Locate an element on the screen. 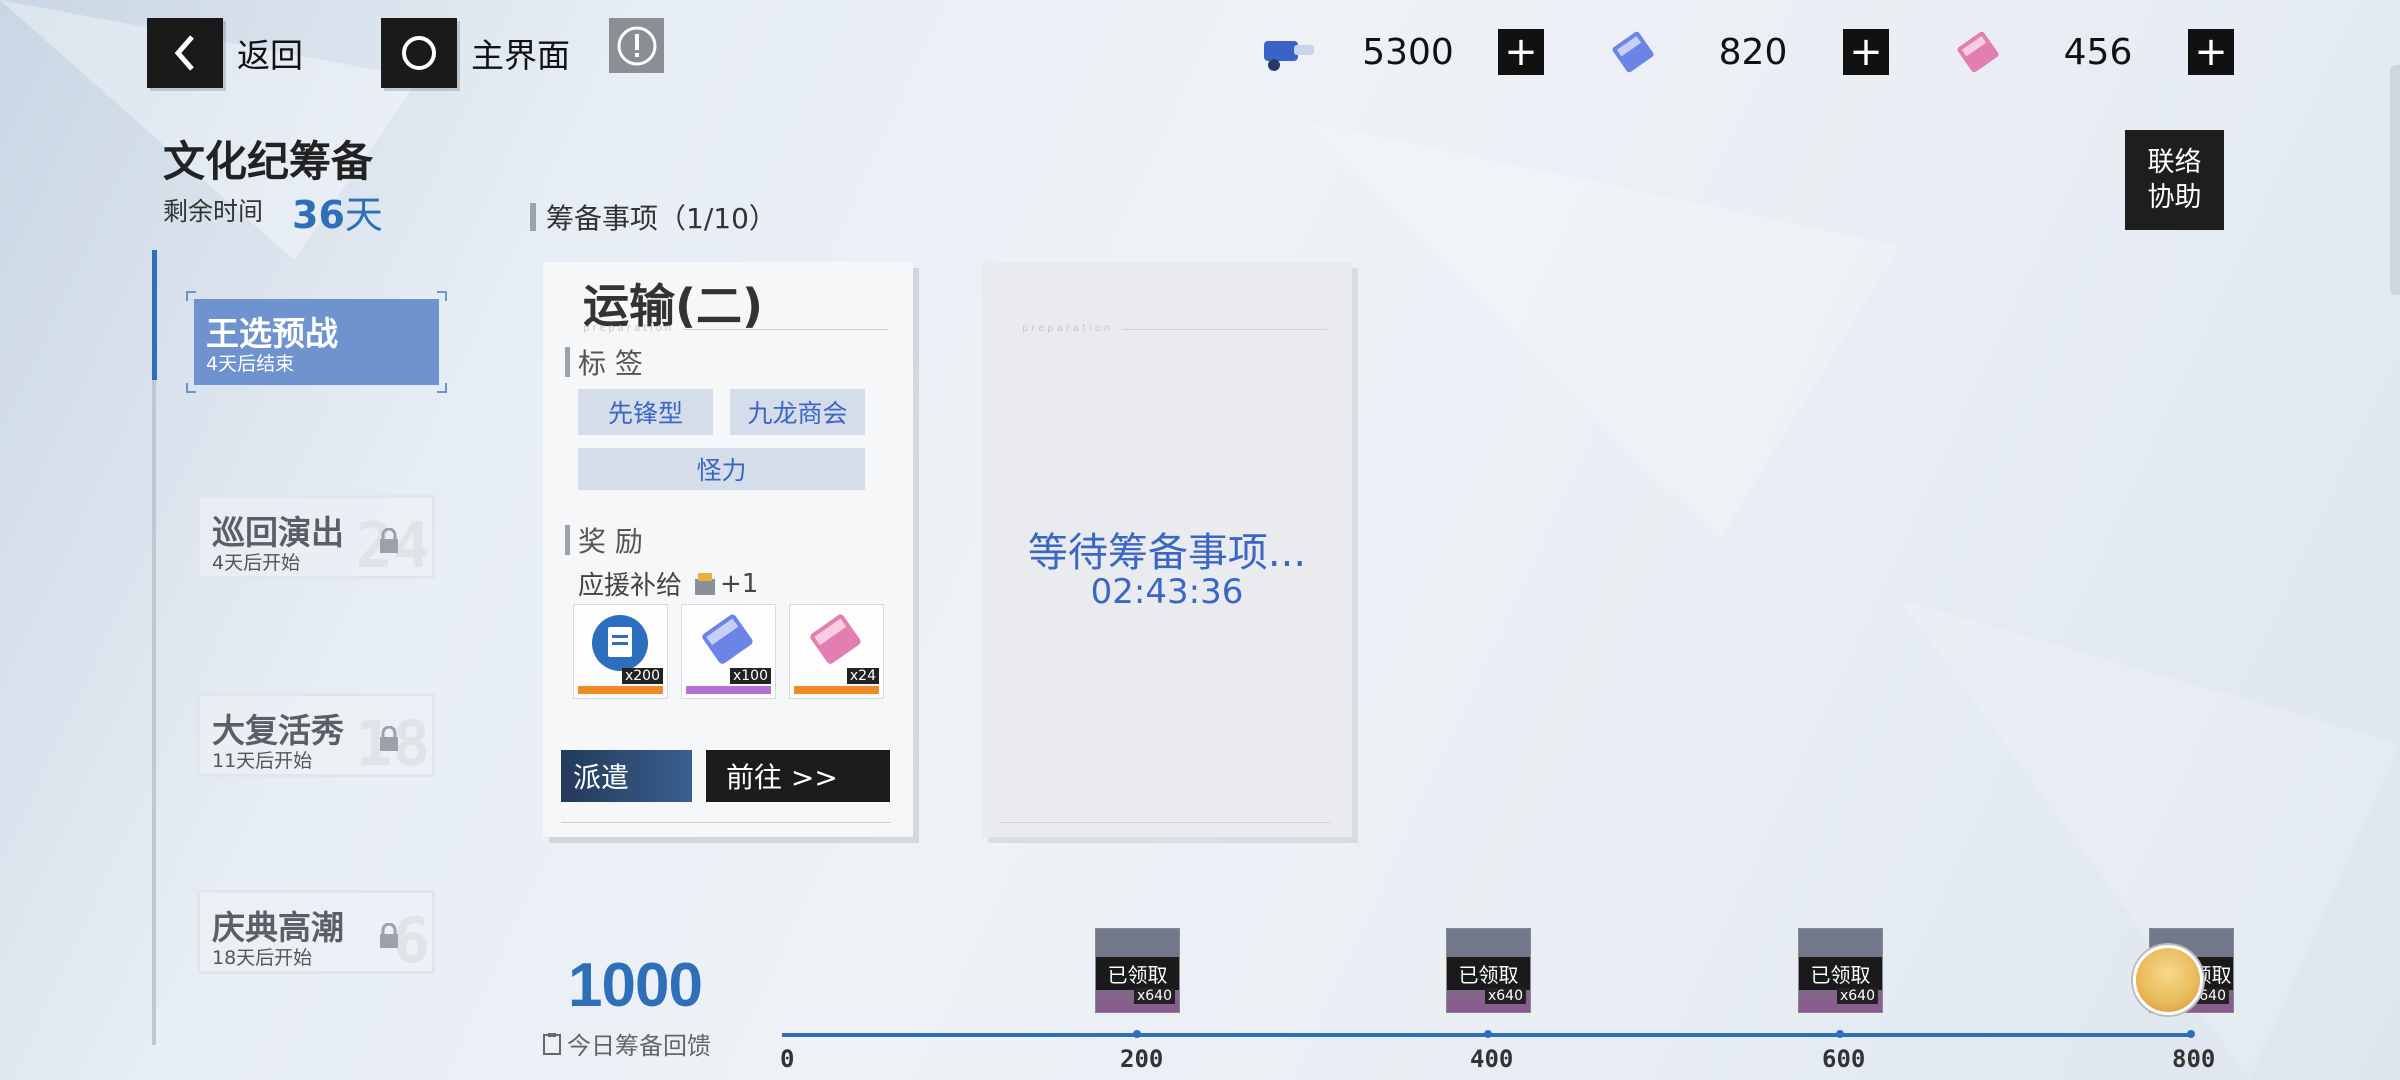  reward-item: x200 is located at coordinates (620, 651).